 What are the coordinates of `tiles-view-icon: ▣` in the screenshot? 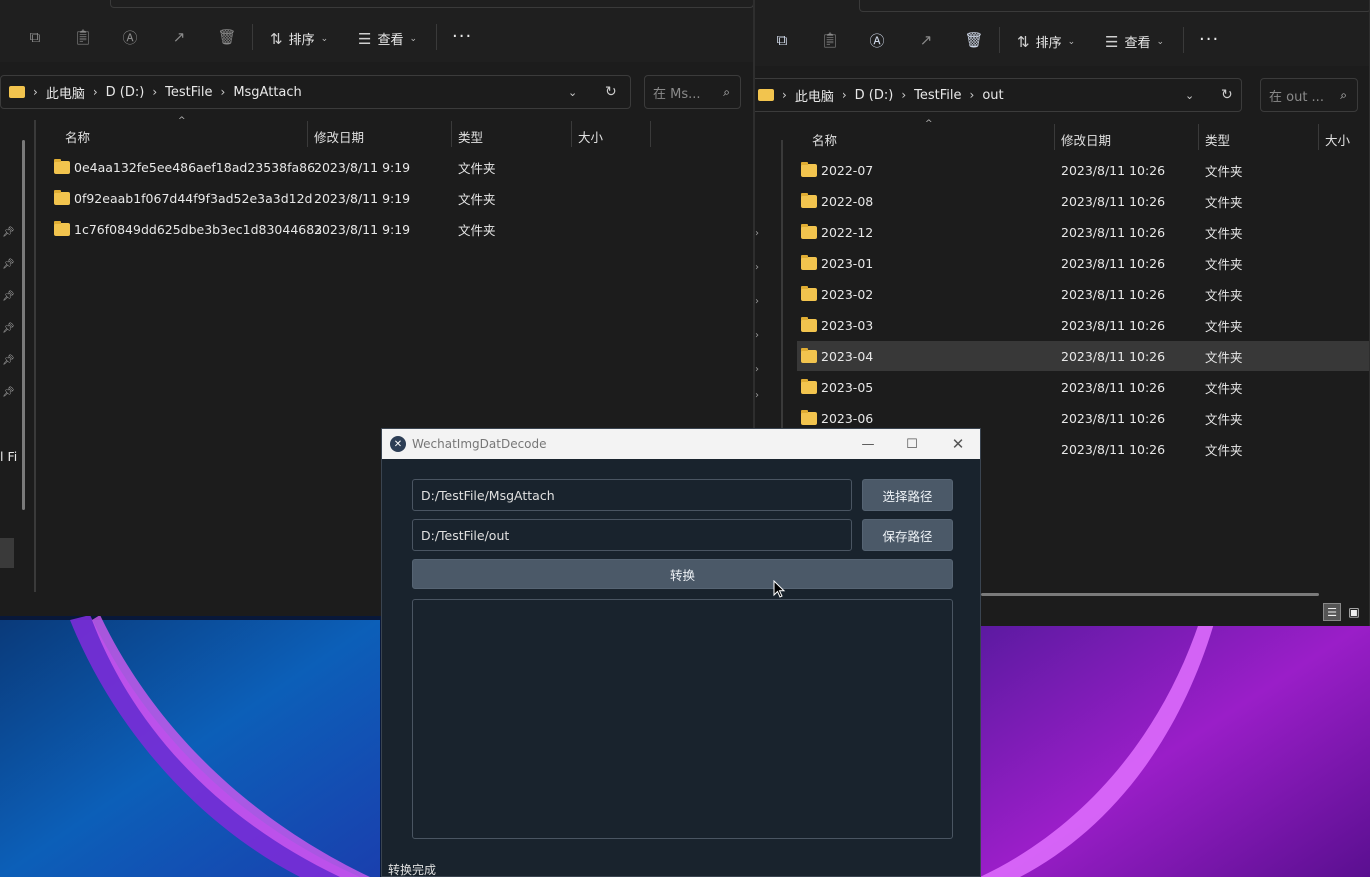 It's located at (1354, 612).